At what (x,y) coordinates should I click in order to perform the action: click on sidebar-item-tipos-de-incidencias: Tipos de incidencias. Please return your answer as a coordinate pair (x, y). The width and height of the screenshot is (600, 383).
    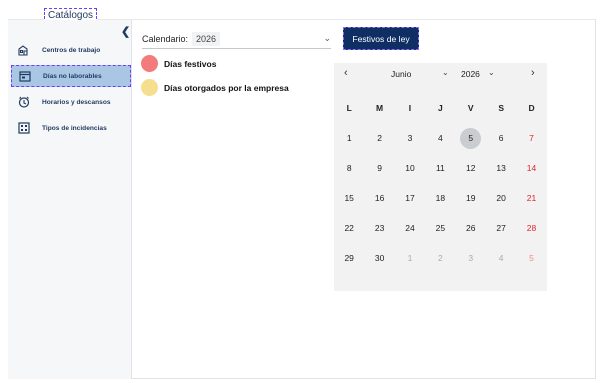
    Looking at the image, I should click on (71, 128).